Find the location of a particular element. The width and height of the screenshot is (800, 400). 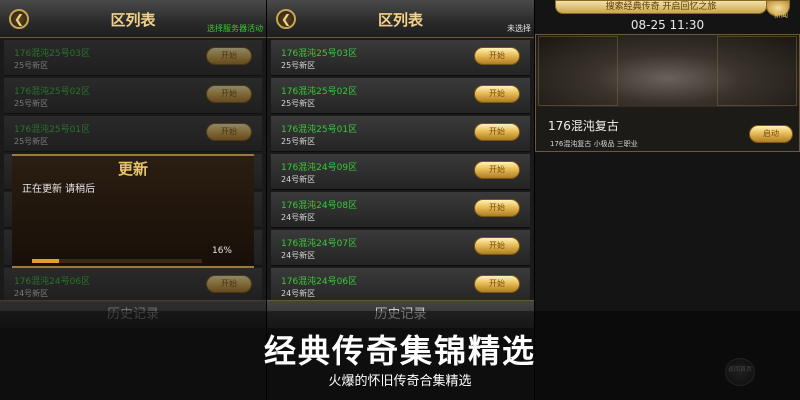

left-header: ❮ 区列表 选择服务器活动 is located at coordinates (133, 19).